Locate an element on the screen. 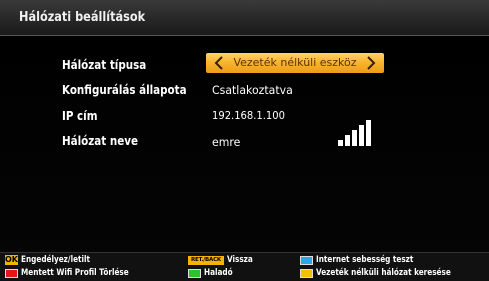 This screenshot has height=281, width=489. green-key-icon is located at coordinates (194, 273).